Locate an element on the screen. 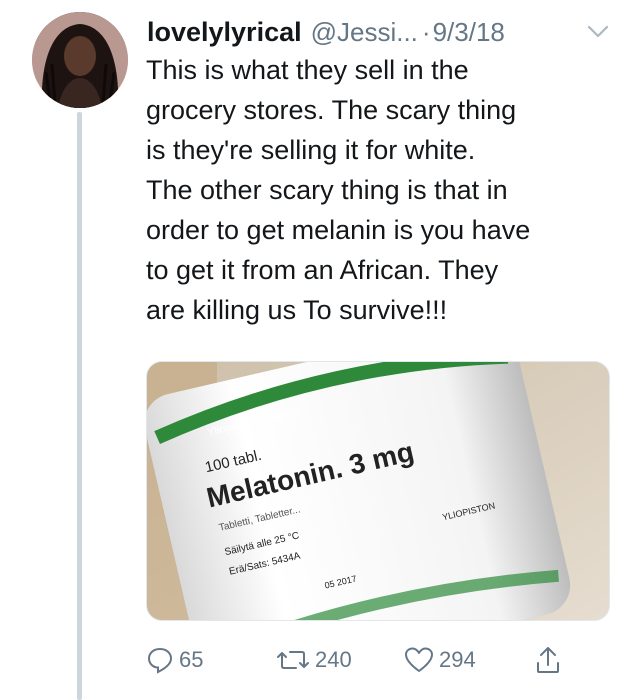 This screenshot has height=700, width=639. chevron-down-icon is located at coordinates (598, 32).